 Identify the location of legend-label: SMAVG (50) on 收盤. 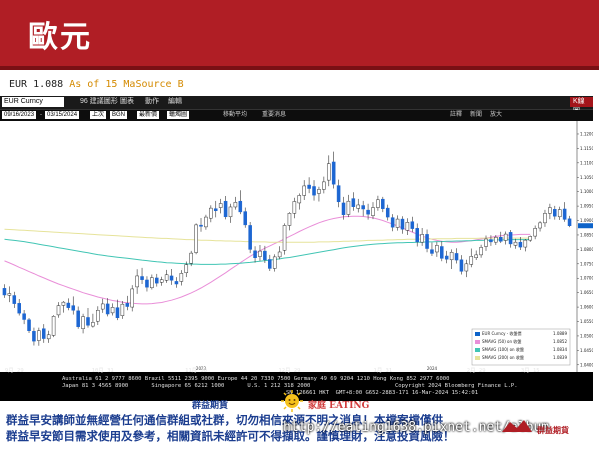
(501, 341).